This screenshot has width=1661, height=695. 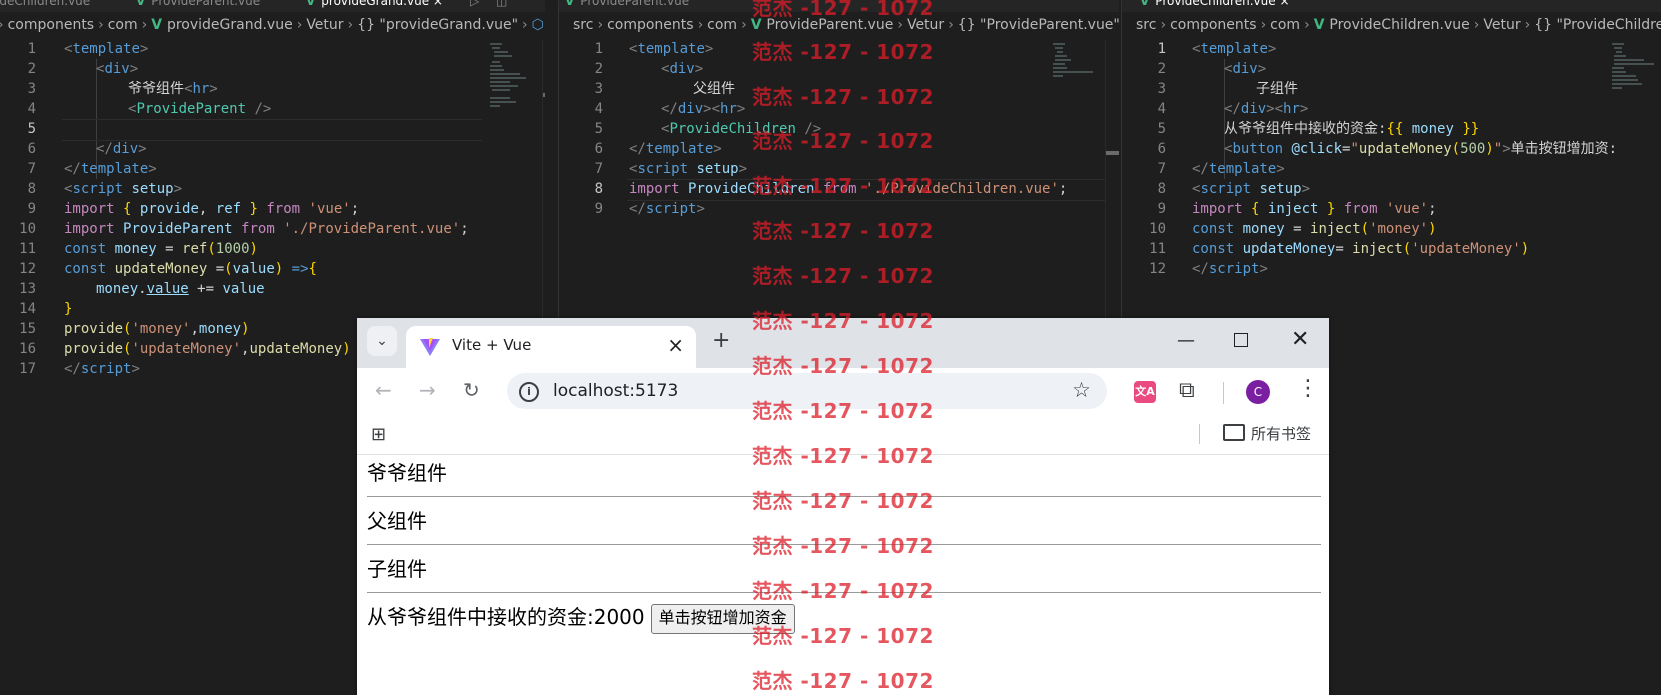 What do you see at coordinates (471, 390) in the screenshot?
I see `reload-icon: ↻` at bounding box center [471, 390].